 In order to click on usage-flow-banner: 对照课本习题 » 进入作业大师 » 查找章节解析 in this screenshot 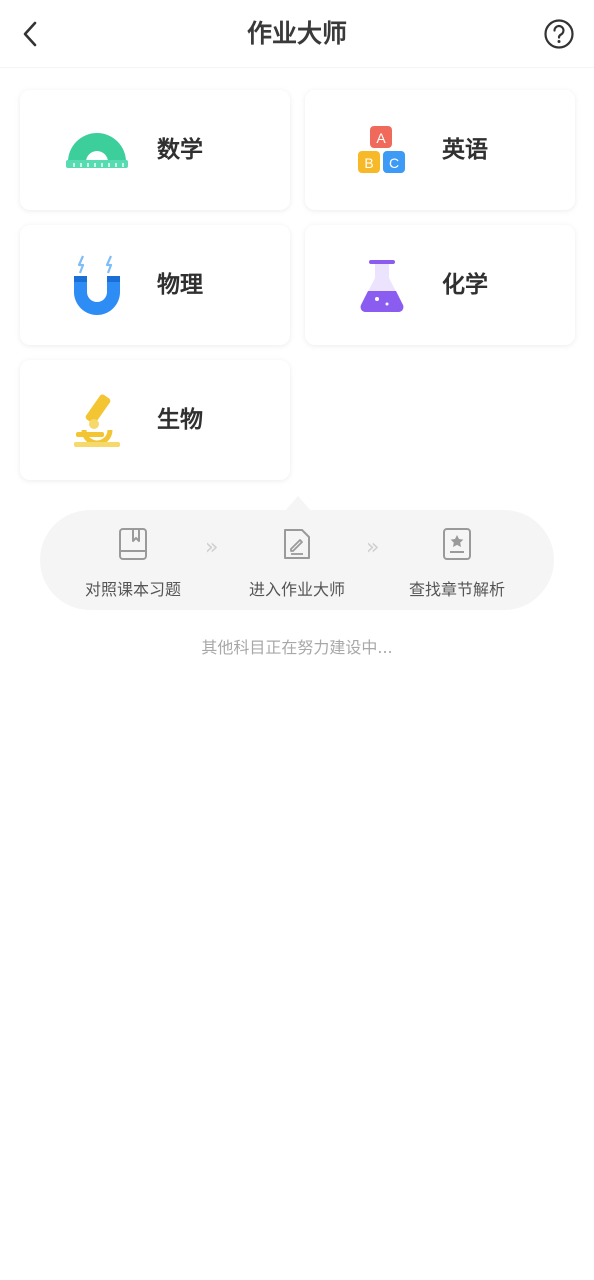, I will do `click(297, 560)`.